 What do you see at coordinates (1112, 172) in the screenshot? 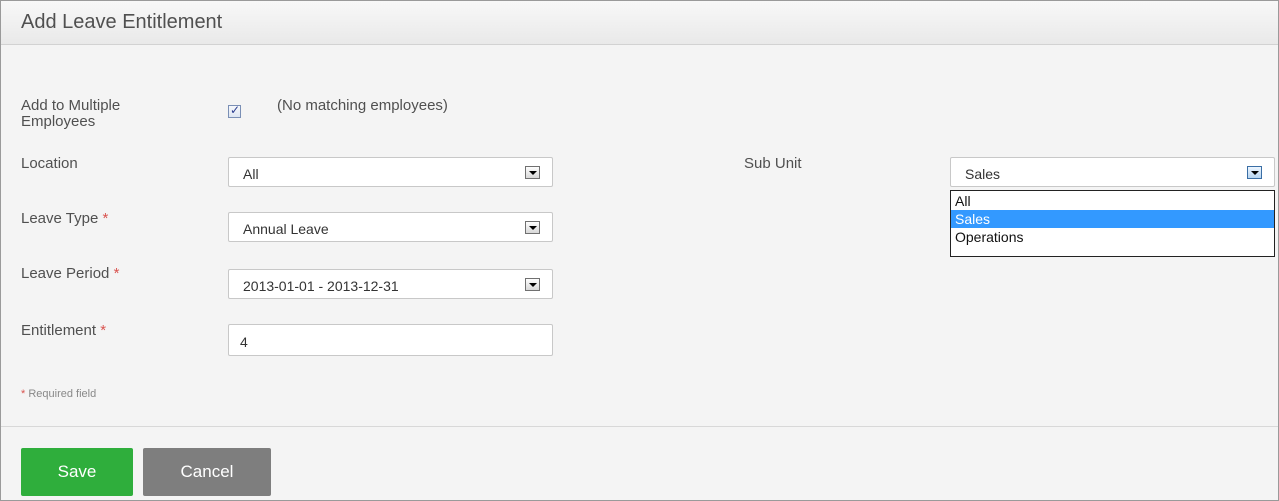
I see `sub-unit-select: Sales` at bounding box center [1112, 172].